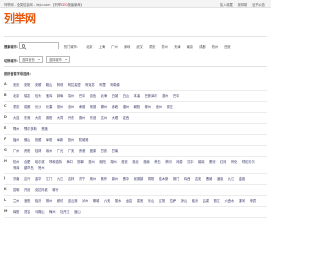 Image resolution: width=320 pixels, height=265 pixels. What do you see at coordinates (38, 179) in the screenshot?
I see `city-link: 金华` at bounding box center [38, 179].